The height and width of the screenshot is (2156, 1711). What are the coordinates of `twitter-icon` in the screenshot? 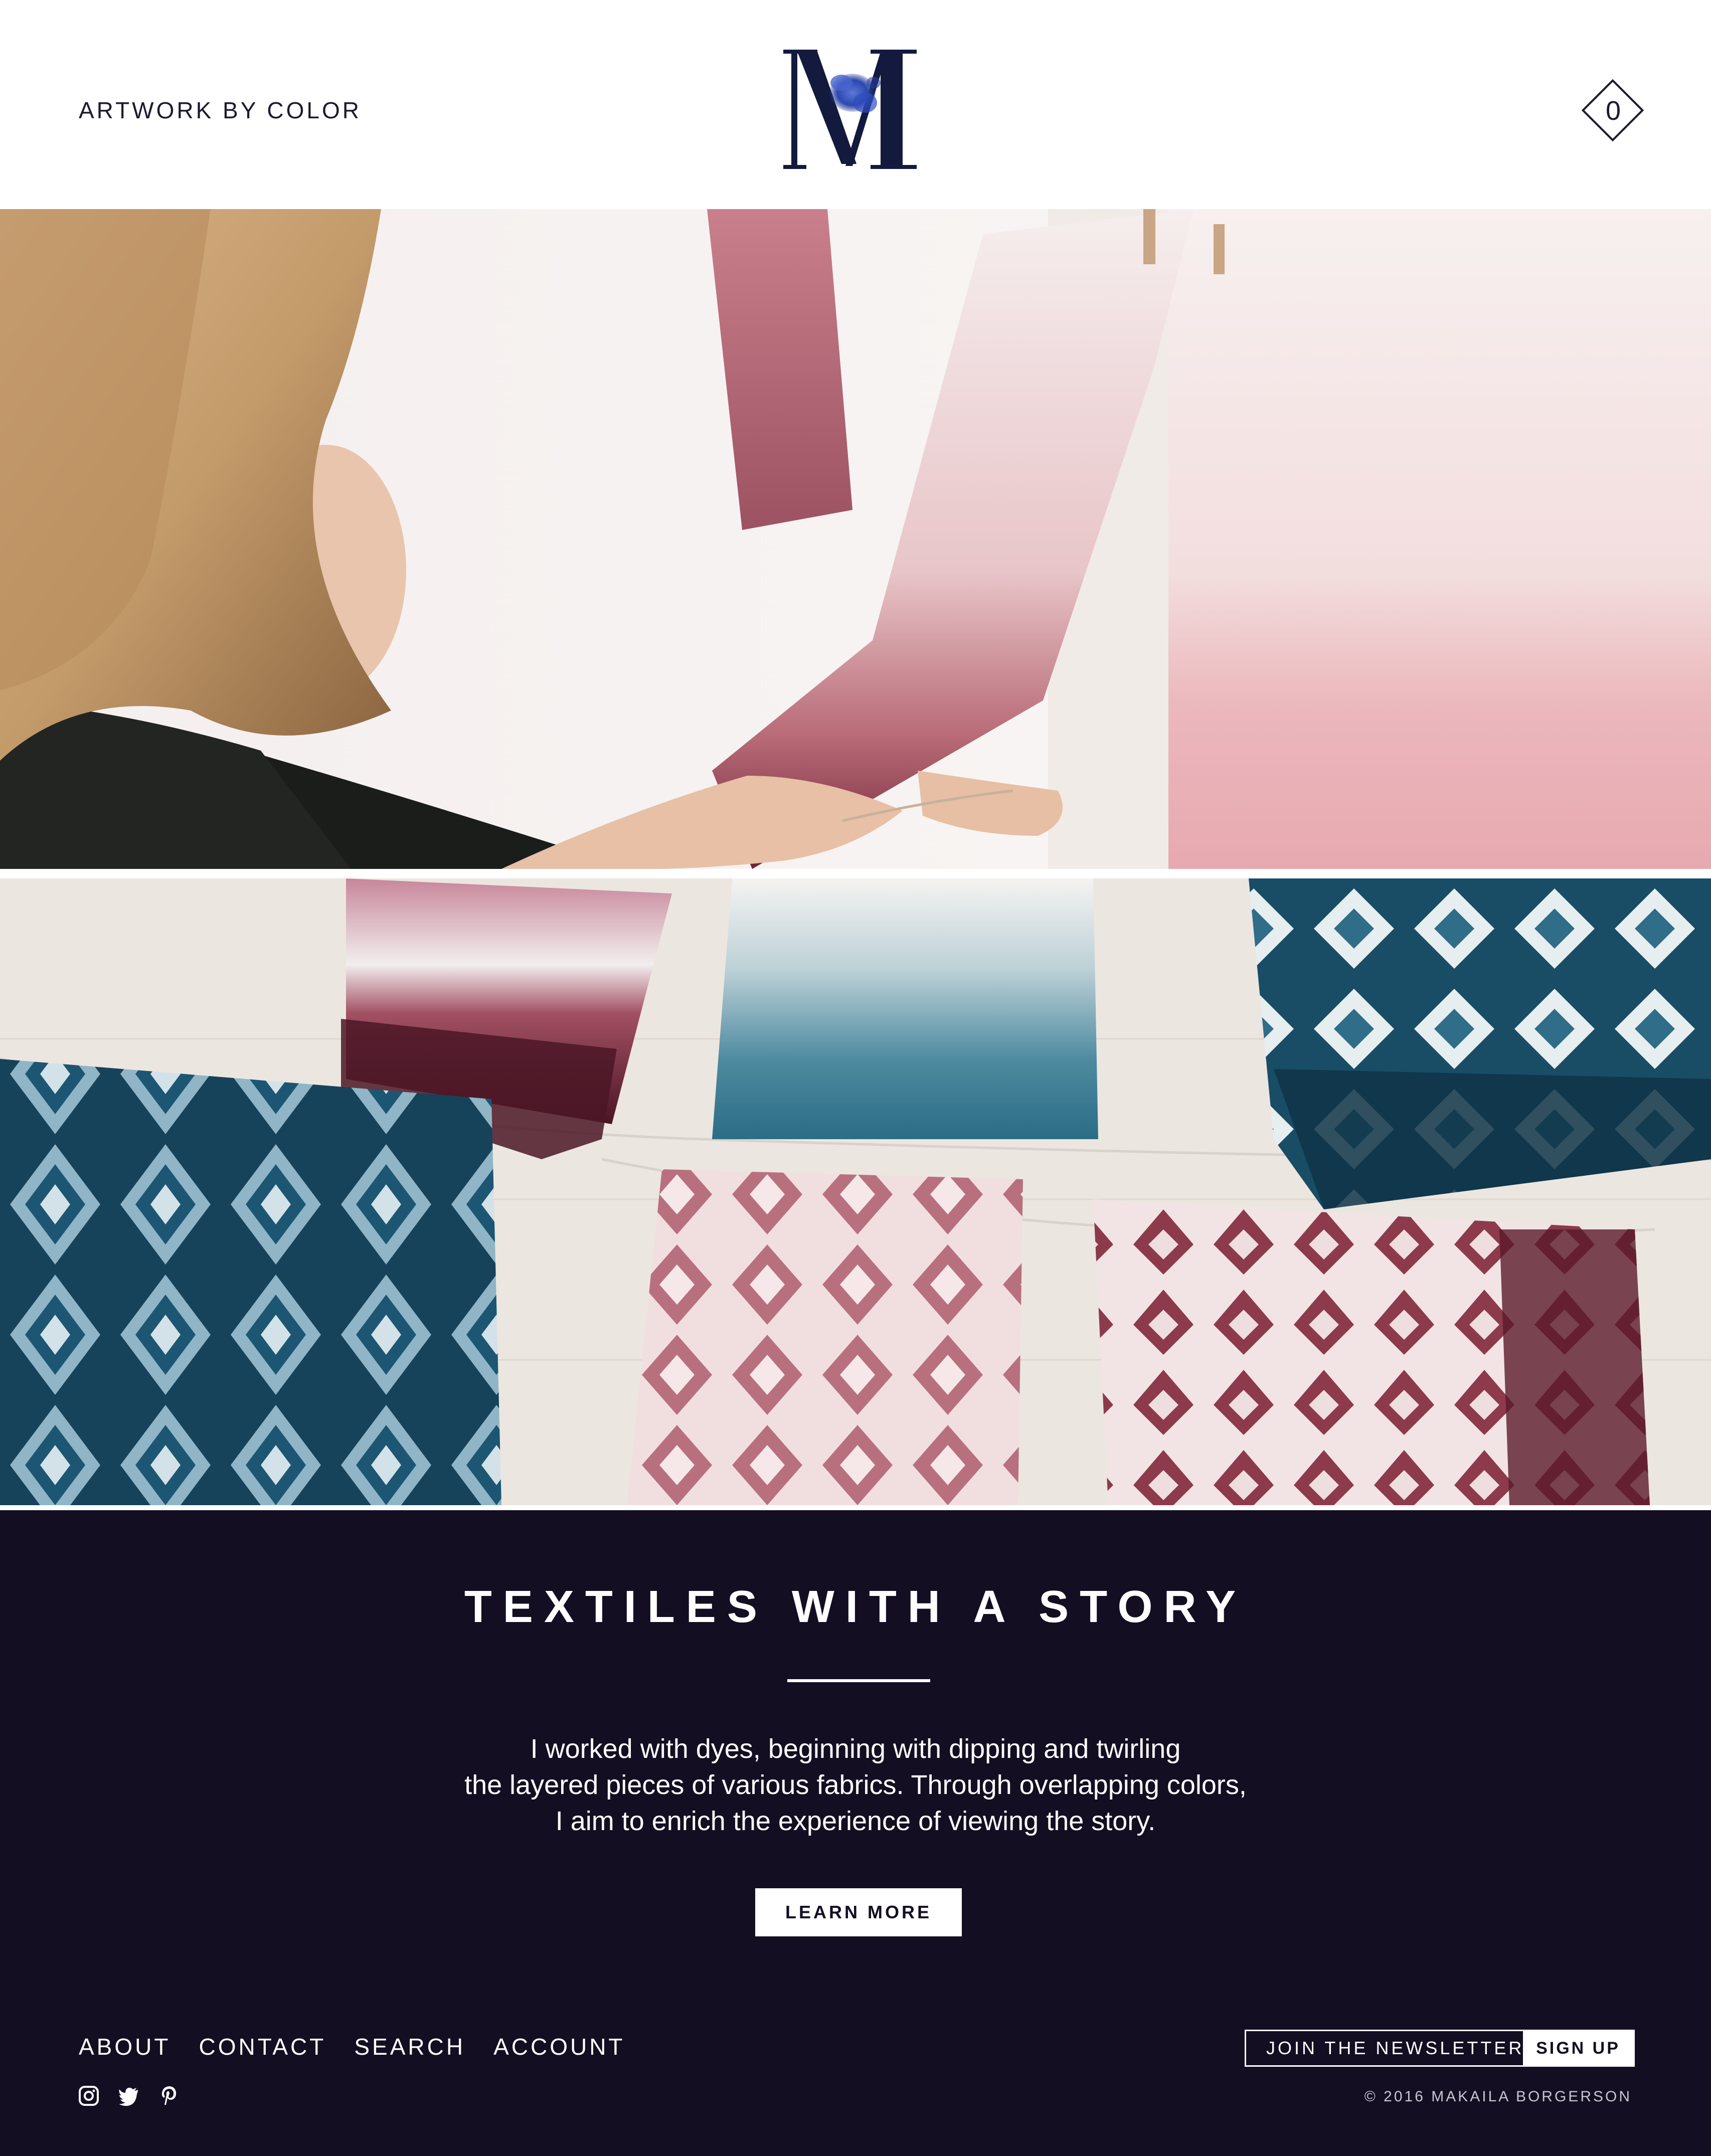 It's located at (129, 2096).